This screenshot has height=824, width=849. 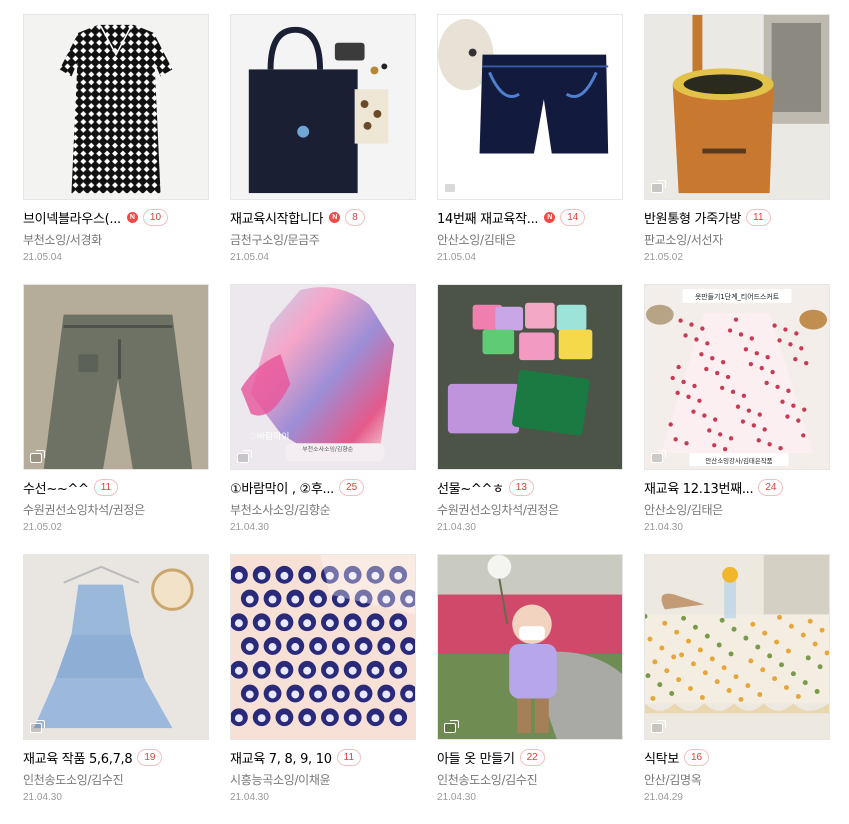 I want to click on post-date: 21.04.29, so click(x=663, y=797).